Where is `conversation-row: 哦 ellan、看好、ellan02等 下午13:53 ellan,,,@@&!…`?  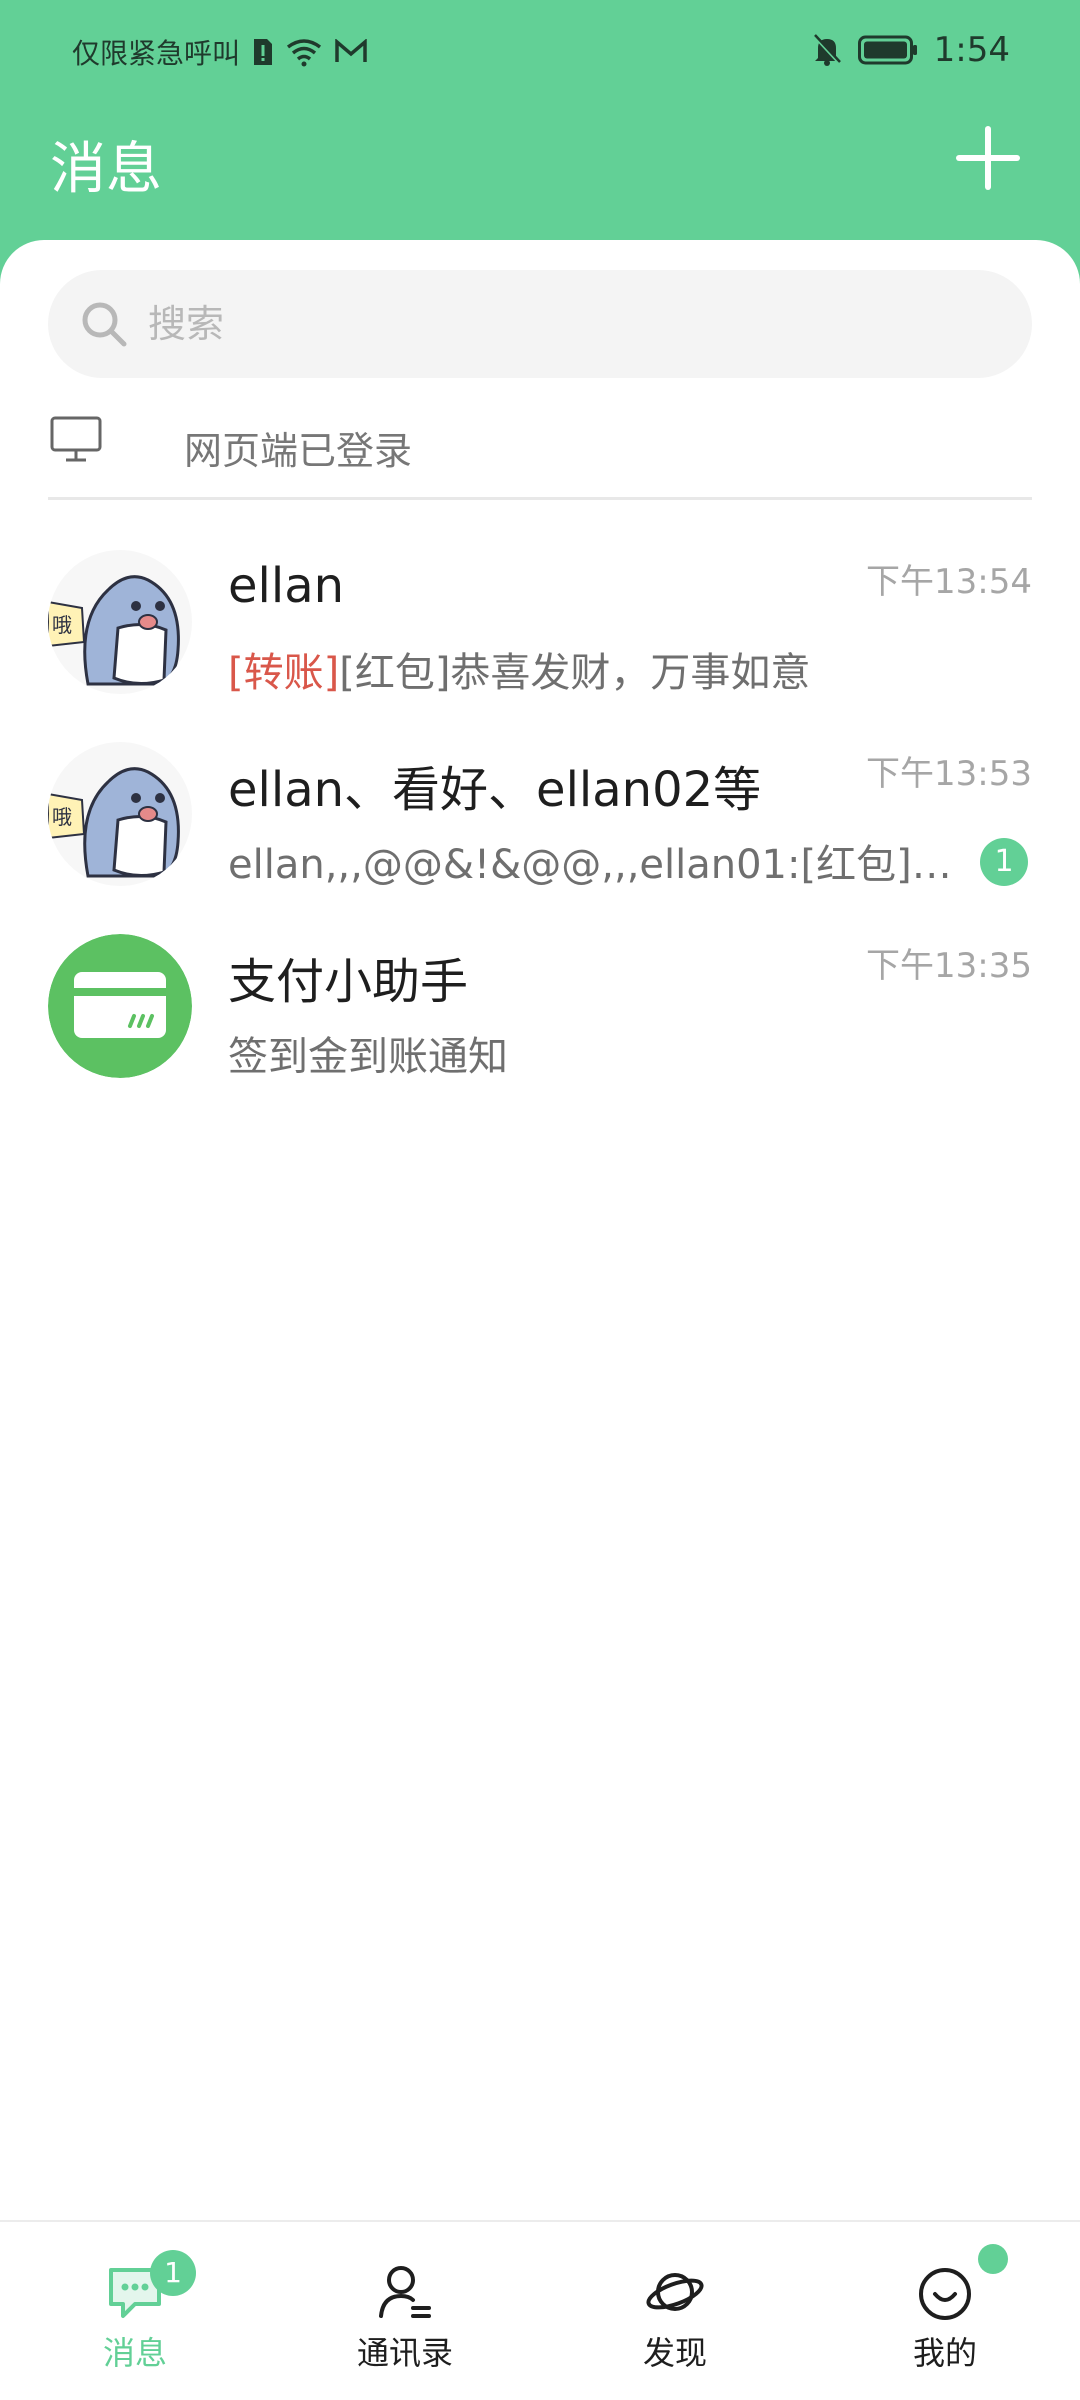
conversation-row: 哦 ellan、看好、ellan02等 下午13:53 ellan,,,@@&!… is located at coordinates (540, 818).